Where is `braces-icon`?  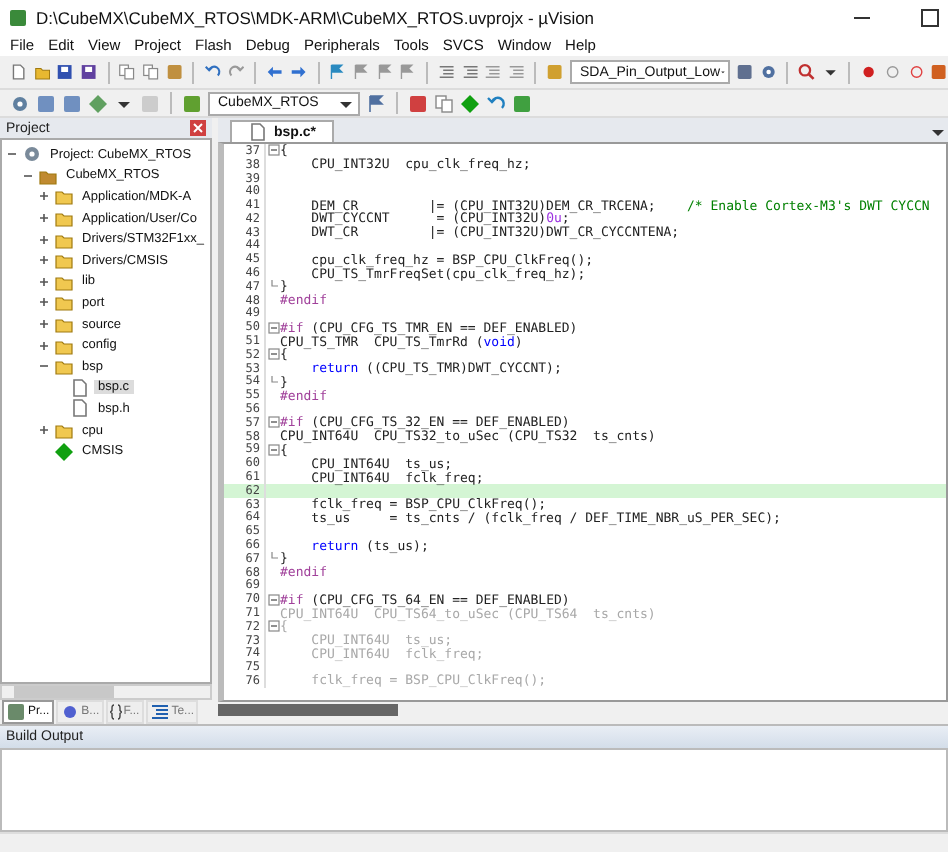
braces-icon is located at coordinates (115, 712).